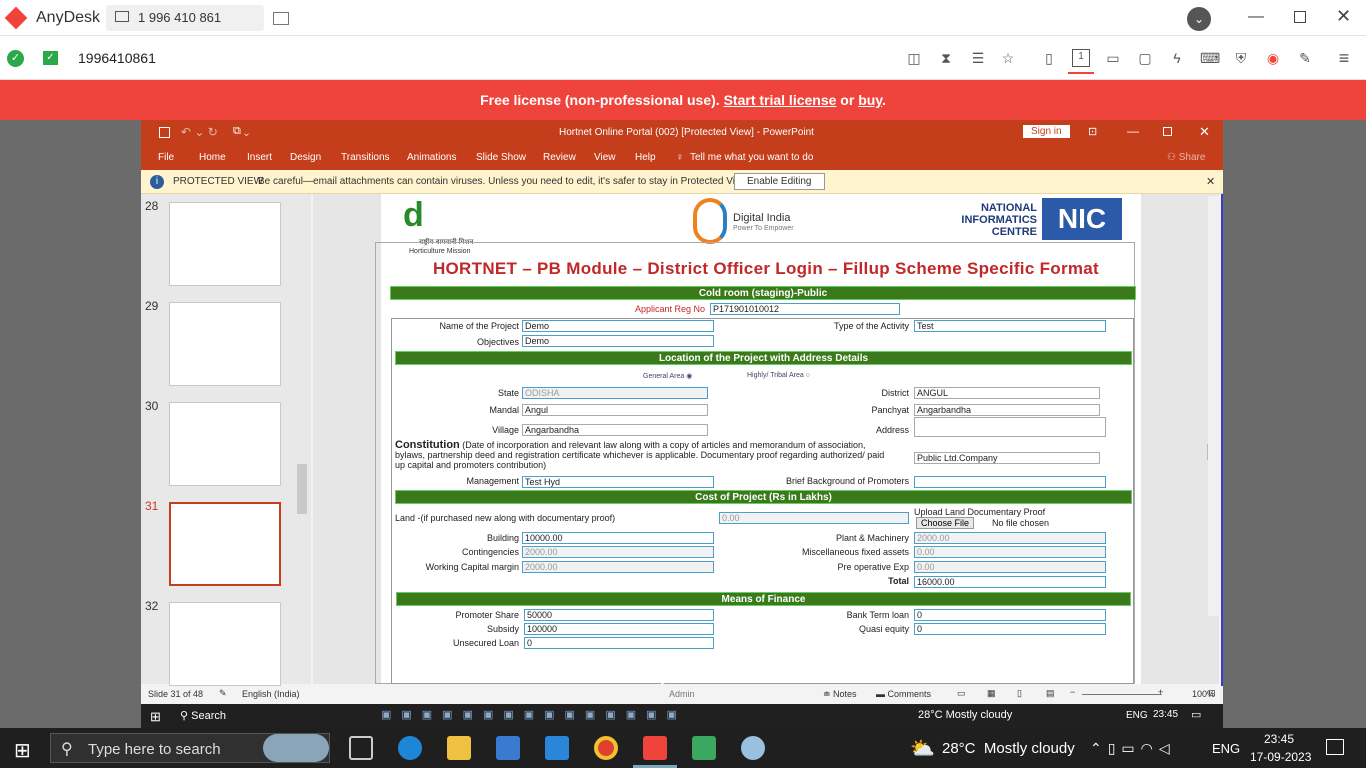 The width and height of the screenshot is (1366, 768). What do you see at coordinates (1008, 748) in the screenshot?
I see `weather-label: 28°C Mostly cloudy` at bounding box center [1008, 748].